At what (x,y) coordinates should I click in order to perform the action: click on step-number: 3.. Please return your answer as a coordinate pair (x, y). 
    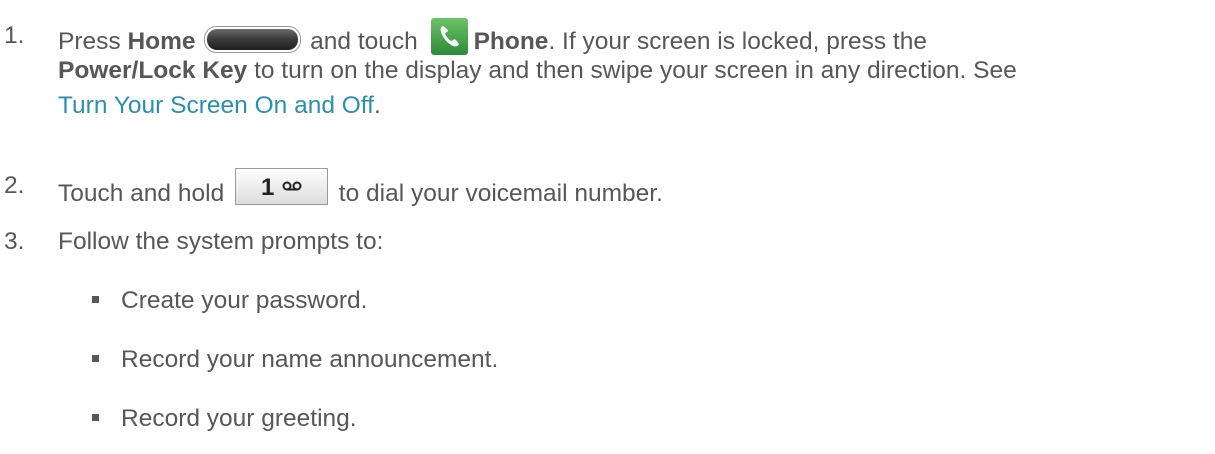
    Looking at the image, I should click on (14, 241).